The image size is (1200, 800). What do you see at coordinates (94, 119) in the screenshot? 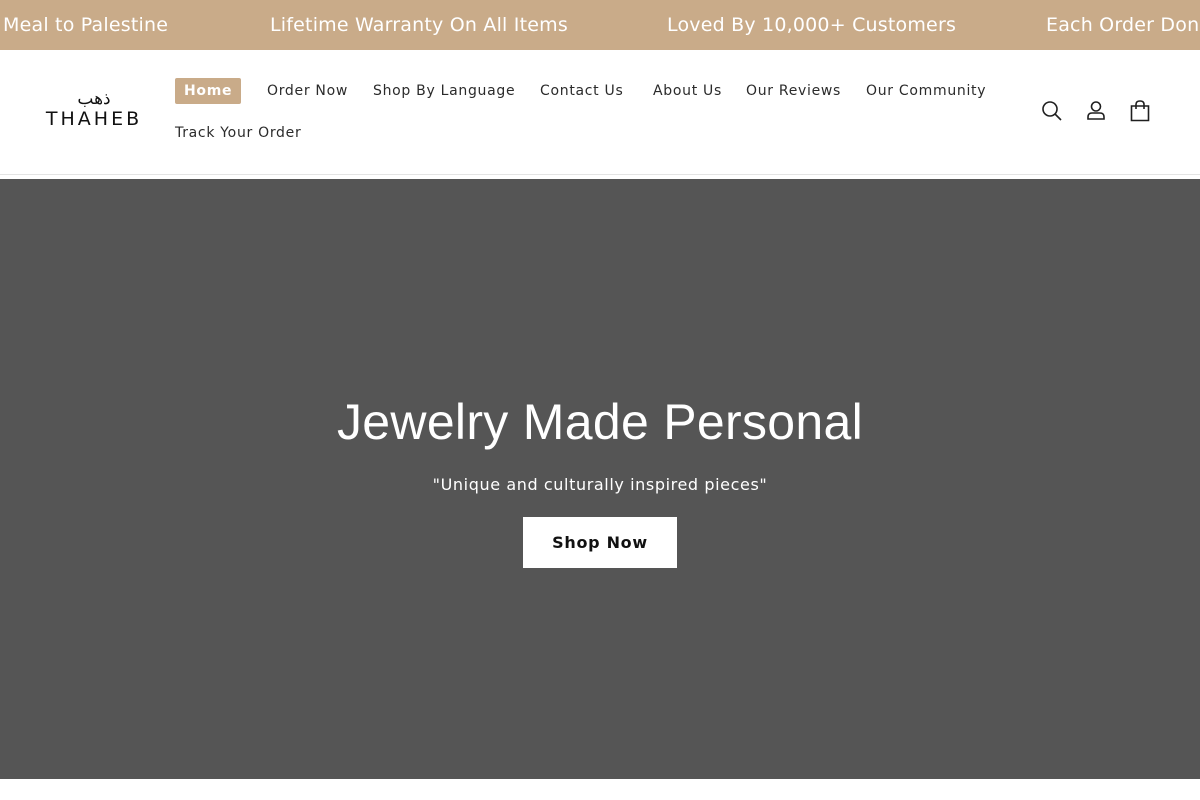
I see `logo-latin-text: THAHEB` at bounding box center [94, 119].